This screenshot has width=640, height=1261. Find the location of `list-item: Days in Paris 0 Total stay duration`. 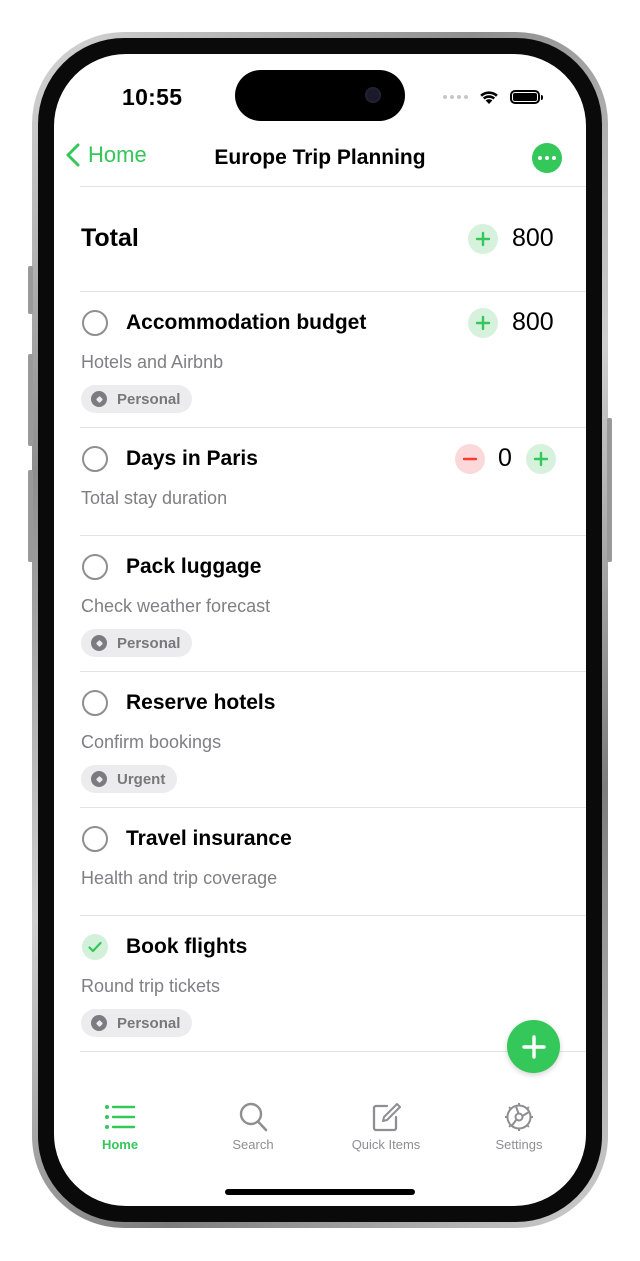

list-item: Days in Paris 0 Total stay duration is located at coordinates (320, 481).